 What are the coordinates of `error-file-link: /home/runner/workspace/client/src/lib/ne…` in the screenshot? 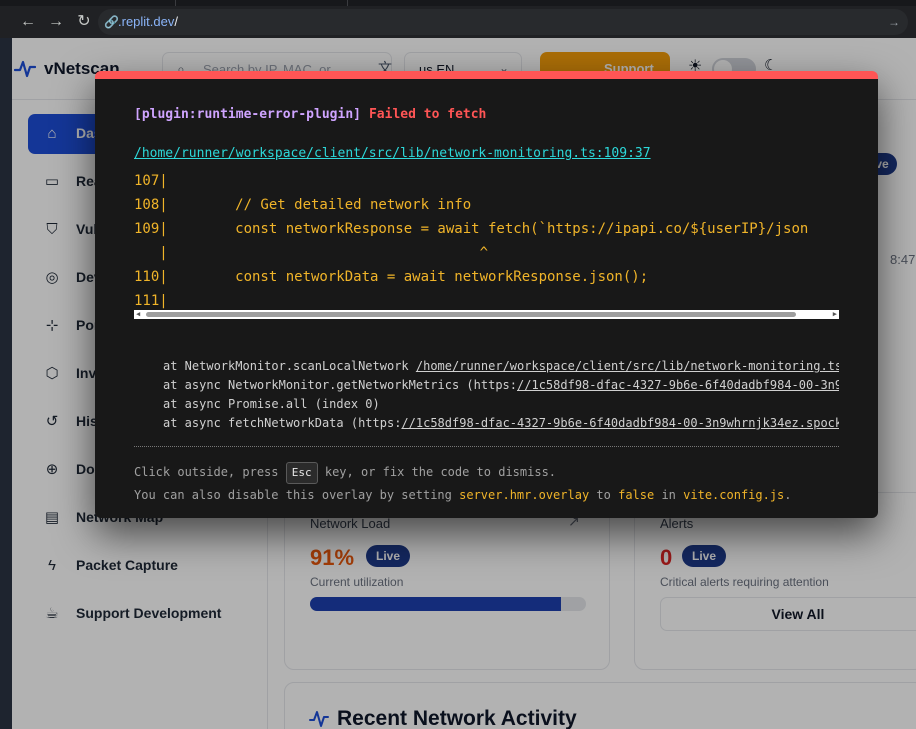 It's located at (392, 153).